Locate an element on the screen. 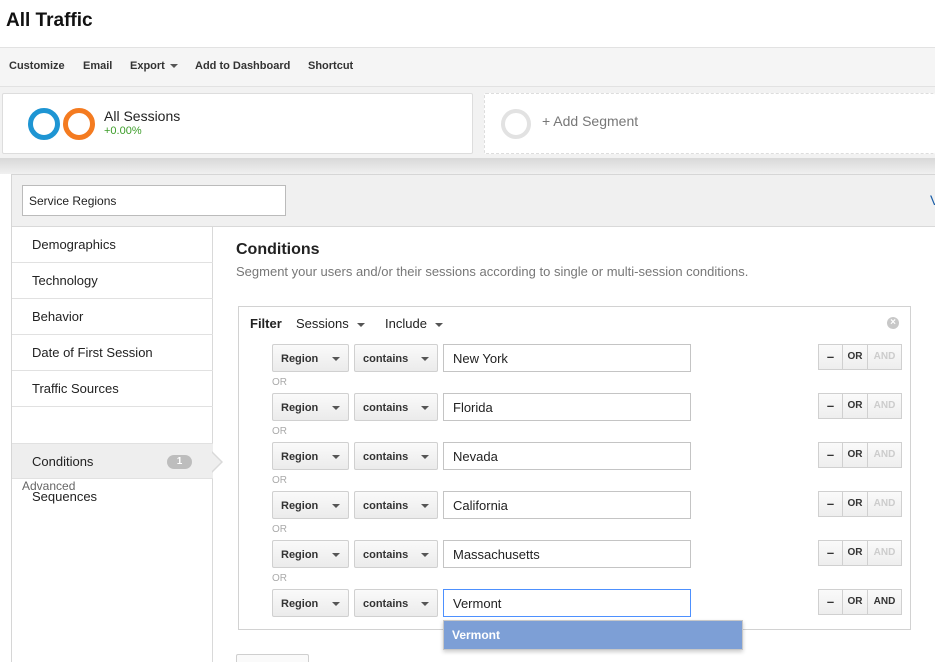 The height and width of the screenshot is (662, 935). page-header: All Traffic is located at coordinates (467, 23).